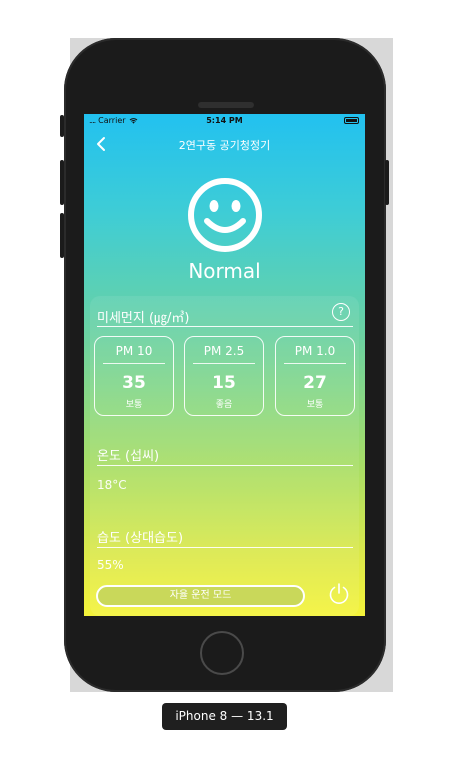  Describe the element at coordinates (134, 383) in the screenshot. I see `pm-value: 35` at that location.